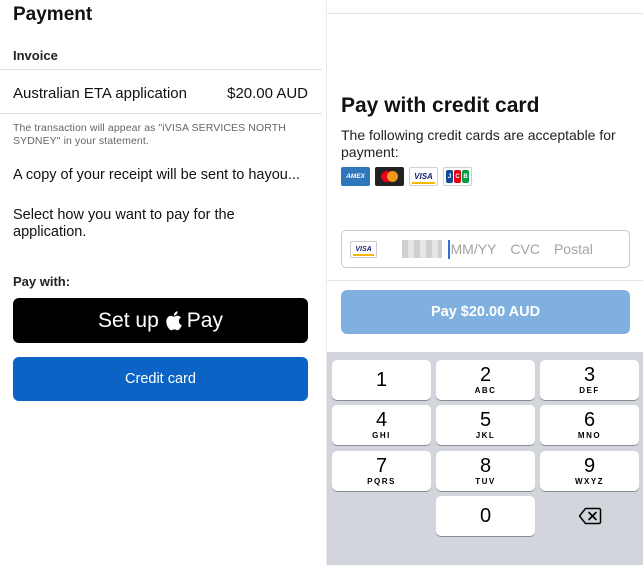 This screenshot has width=643, height=565. What do you see at coordinates (525, 249) in the screenshot?
I see `cvc-field: CVC` at bounding box center [525, 249].